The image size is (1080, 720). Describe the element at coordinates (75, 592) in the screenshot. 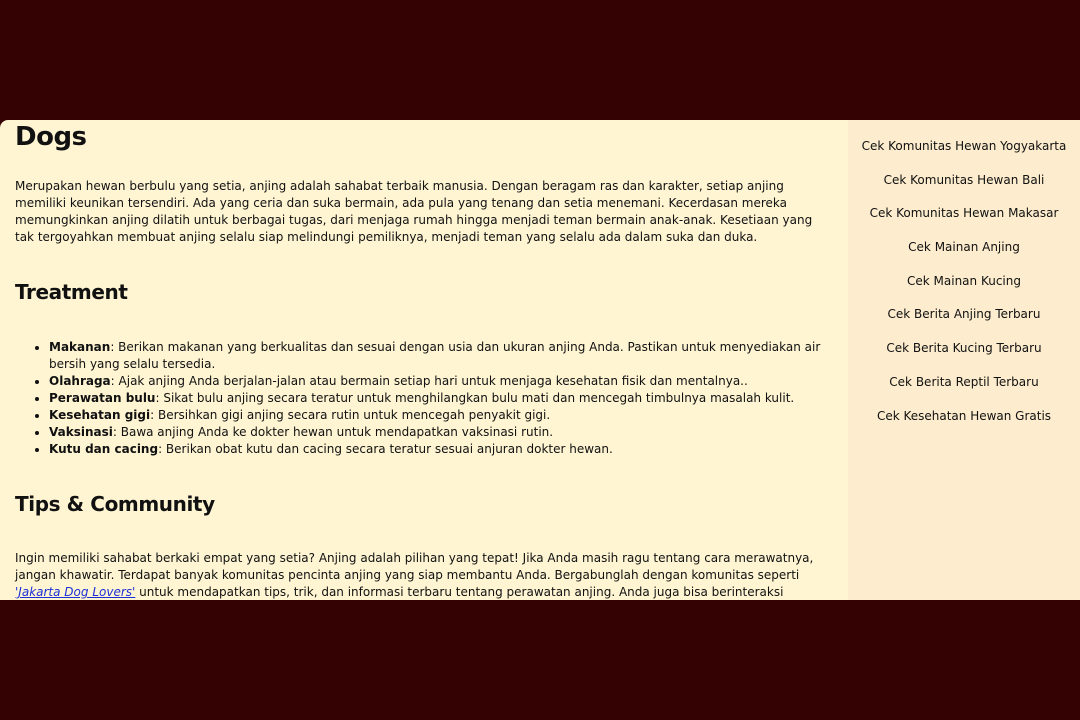

I see `jakarta-dog-lovers-link: 'Jakarta Dog Lovers'` at that location.